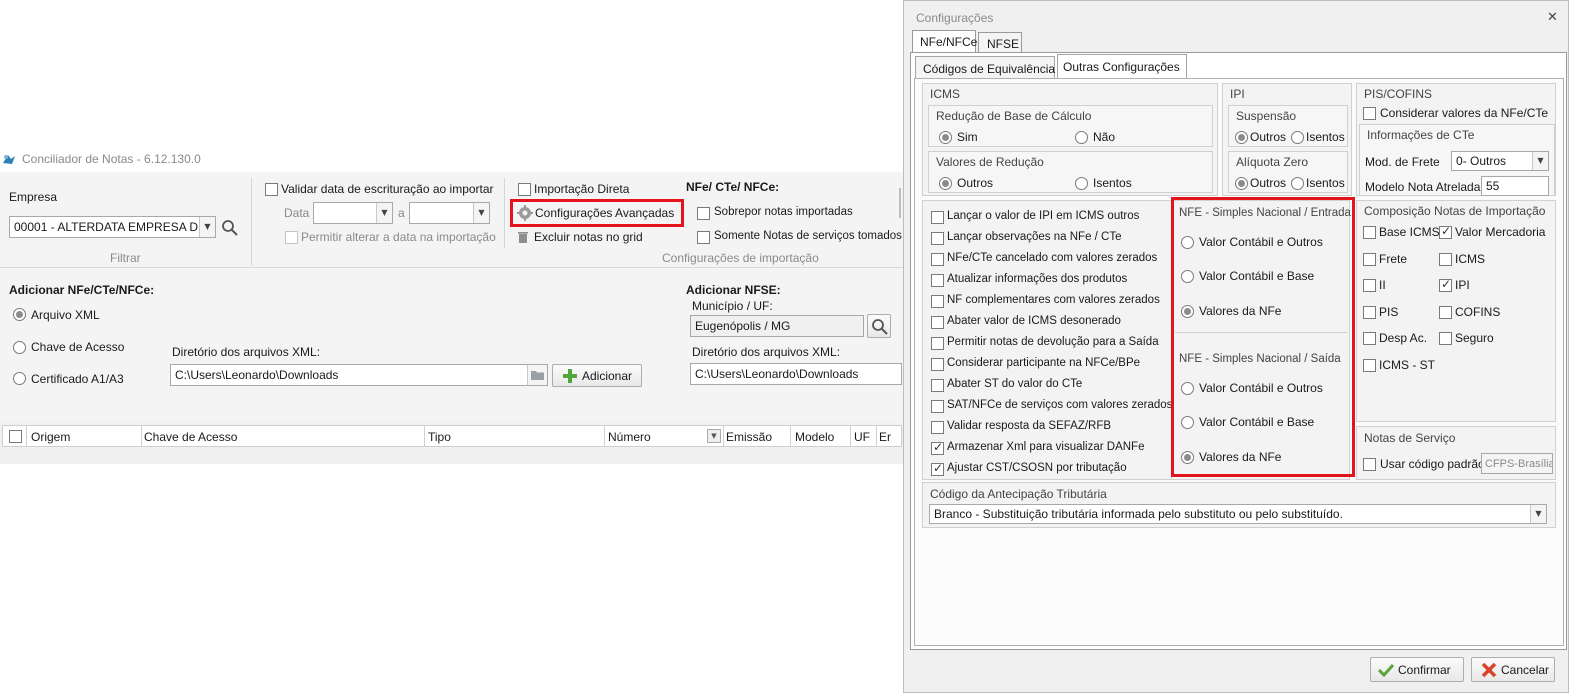 This screenshot has width=1580, height=698. Describe the element at coordinates (537, 375) in the screenshot. I see `folder-icon` at that location.